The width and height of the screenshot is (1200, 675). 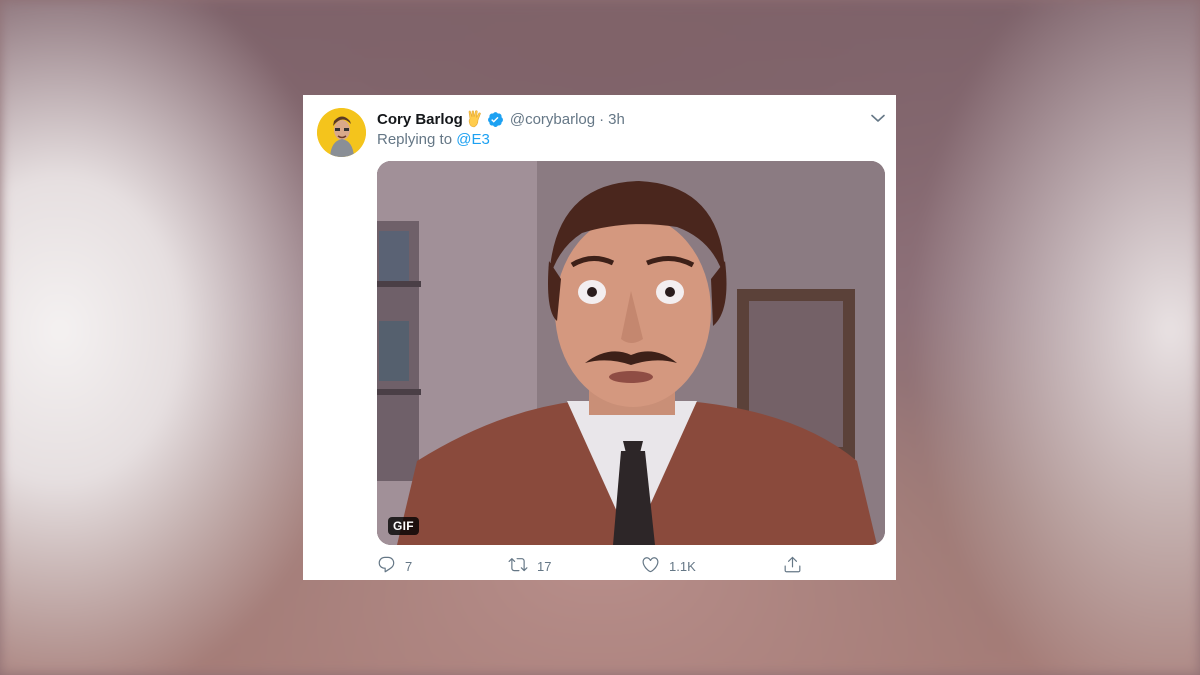 What do you see at coordinates (420, 119) in the screenshot?
I see `author-name: Cory Barlog` at bounding box center [420, 119].